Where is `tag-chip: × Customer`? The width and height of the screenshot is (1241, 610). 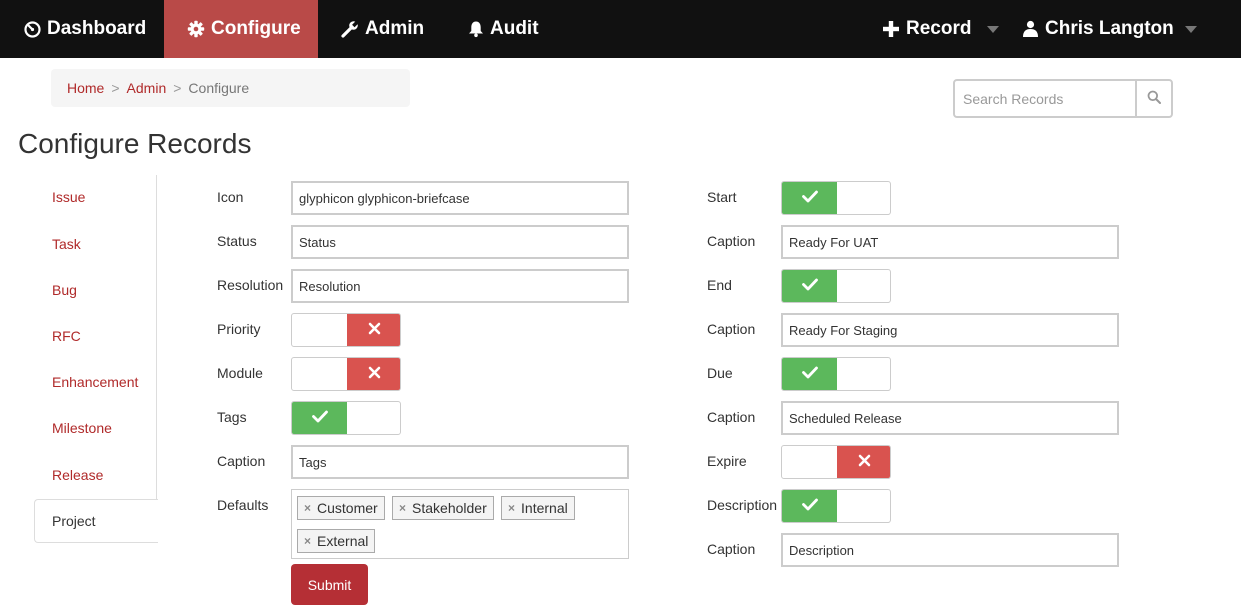 tag-chip: × Customer is located at coordinates (341, 508).